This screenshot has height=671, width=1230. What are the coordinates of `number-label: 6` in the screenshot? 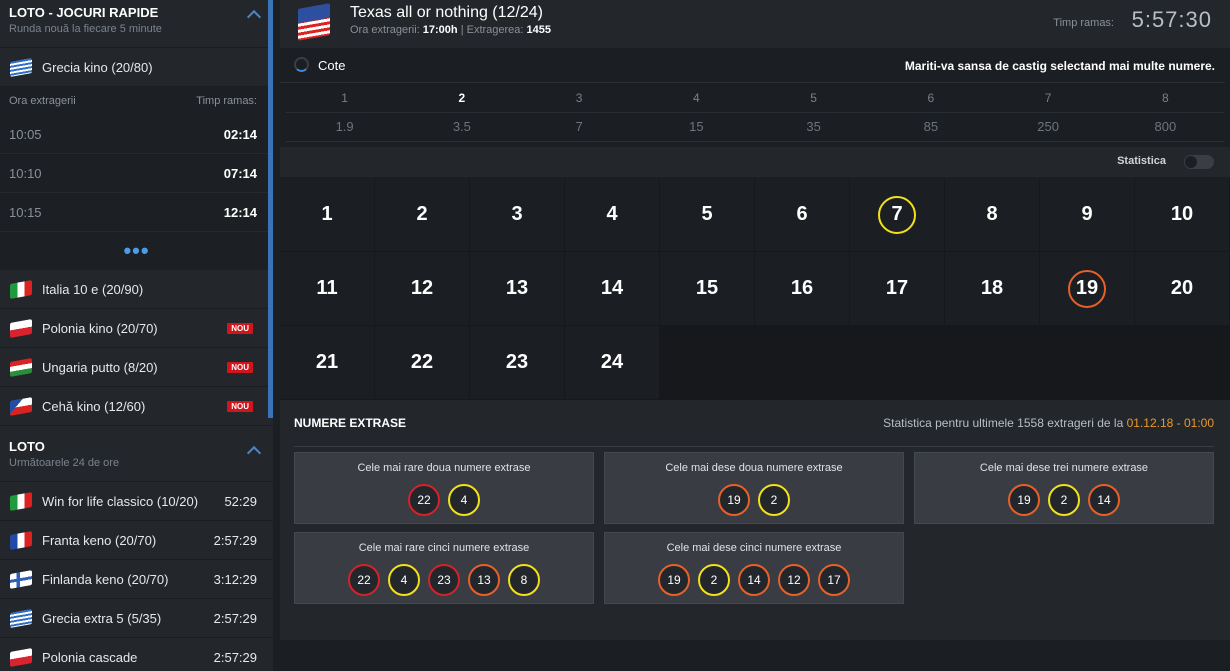 It's located at (802, 214).